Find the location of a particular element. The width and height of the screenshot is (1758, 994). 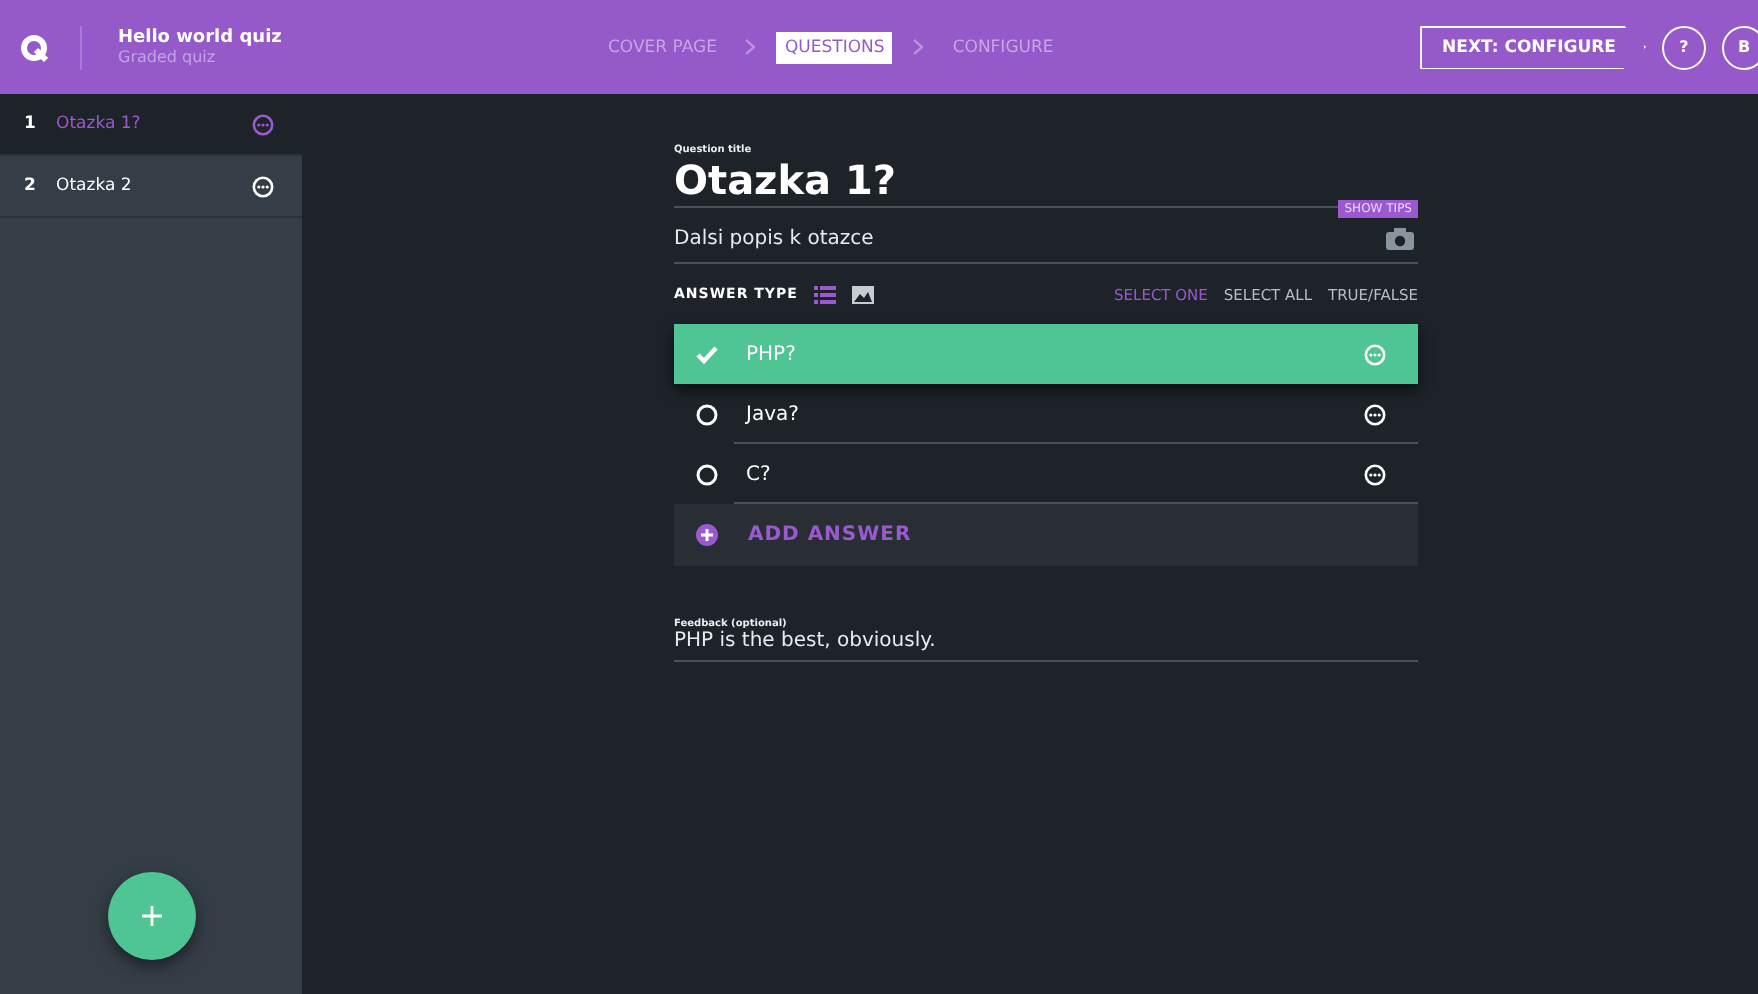

help-button: ? is located at coordinates (1684, 47).